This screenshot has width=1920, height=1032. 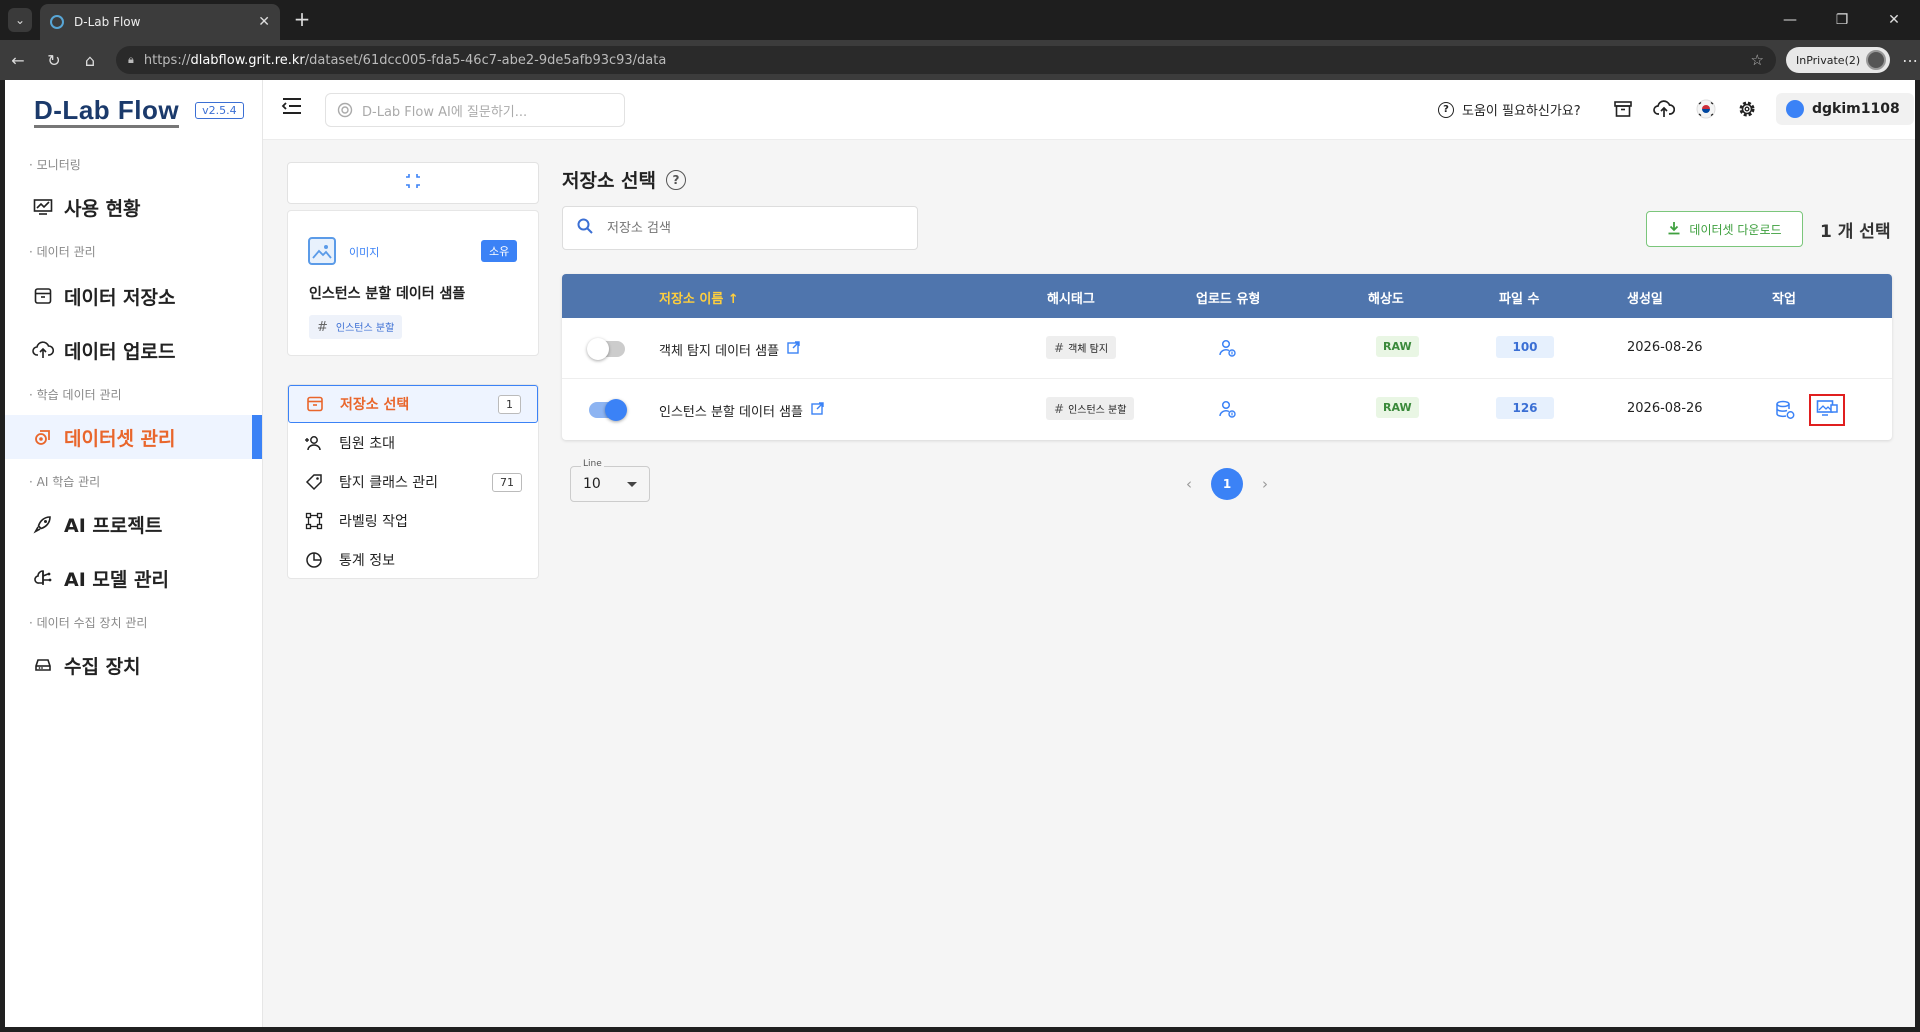 I want to click on column-header-hashtag: 해시태그, so click(x=1071, y=297).